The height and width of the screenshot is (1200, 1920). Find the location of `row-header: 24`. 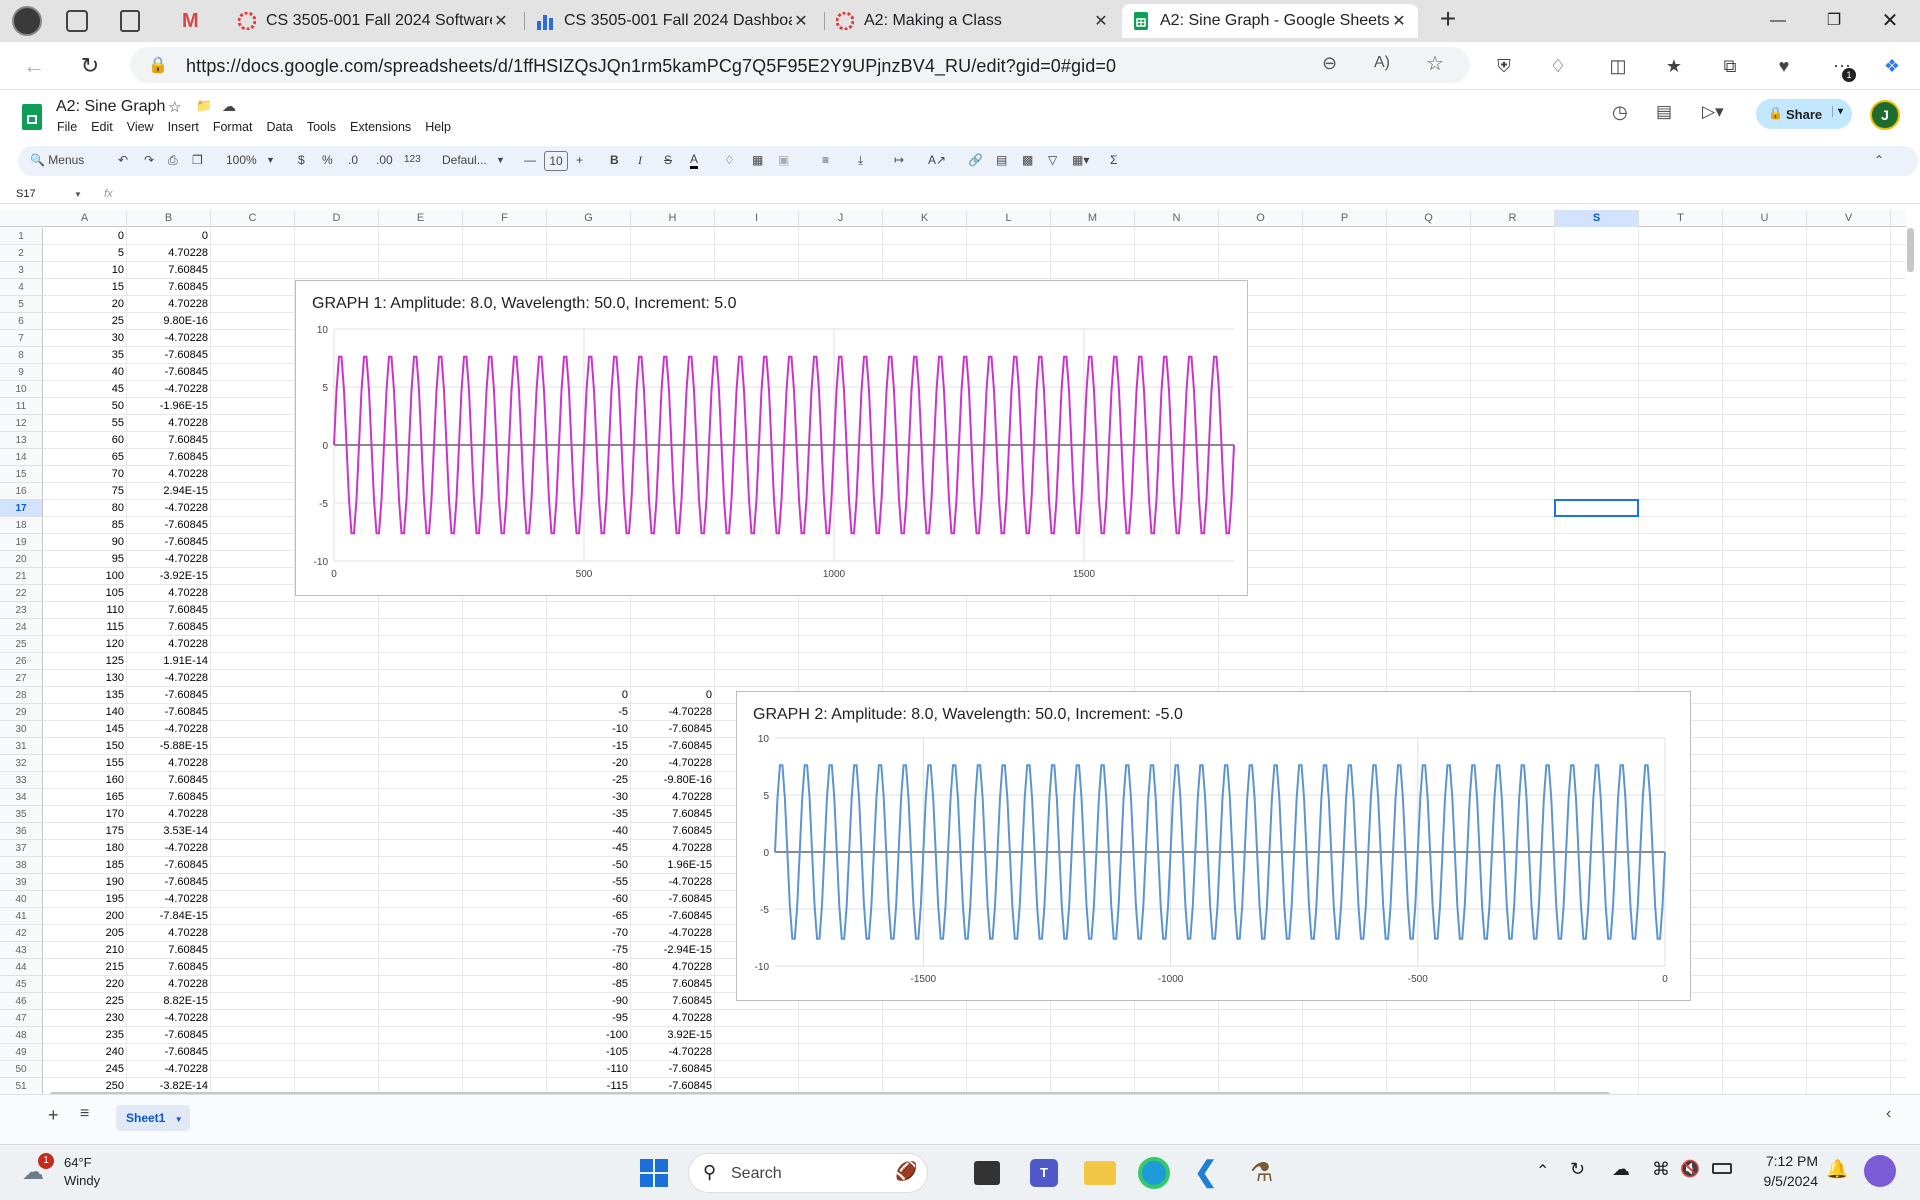

row-header: 24 is located at coordinates (21, 627).